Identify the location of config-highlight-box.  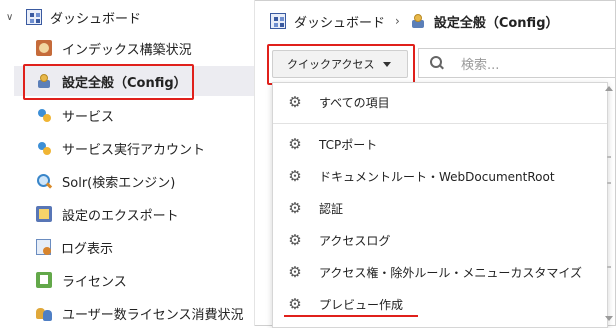
(108, 82).